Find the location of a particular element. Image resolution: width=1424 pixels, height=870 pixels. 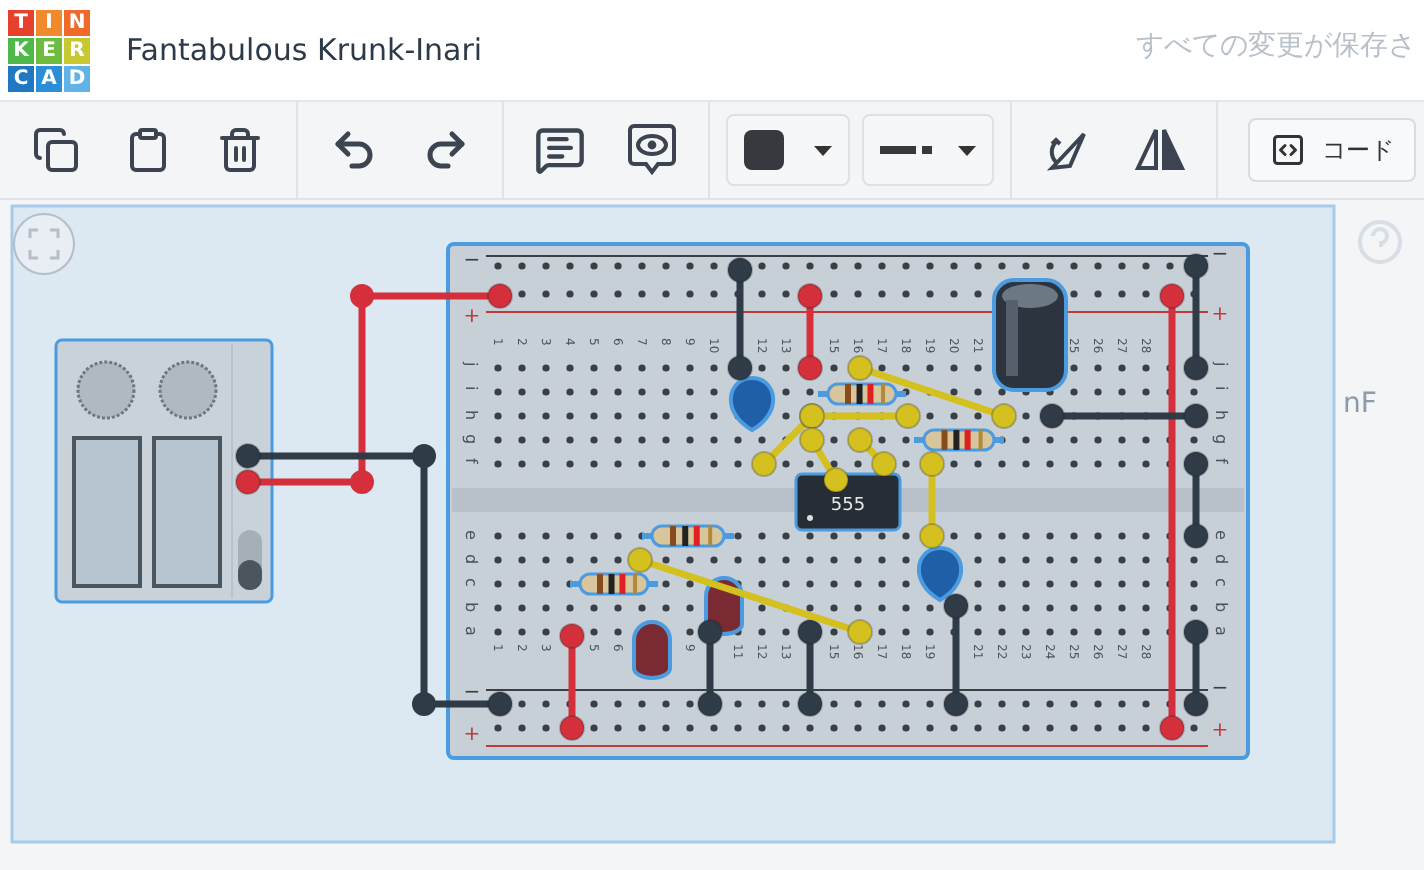

timer-chip is located at coordinates (848, 502).